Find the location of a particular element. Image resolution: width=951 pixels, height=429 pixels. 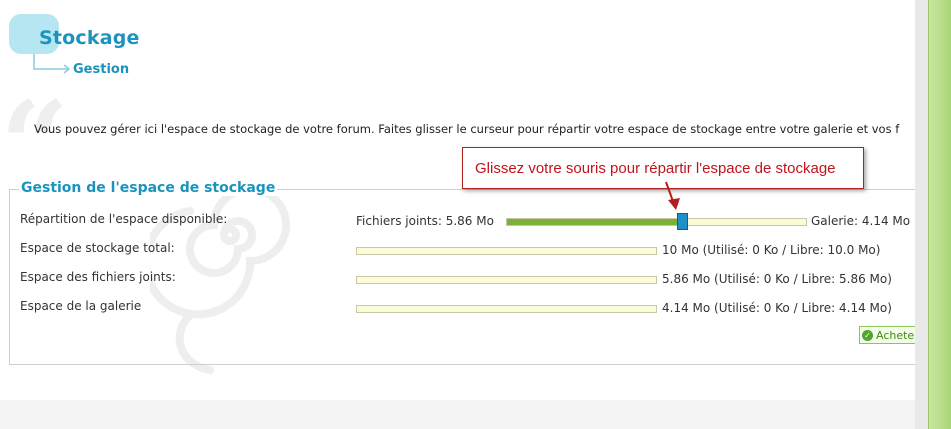

buy-button-label: Acheter is located at coordinates (895, 335).